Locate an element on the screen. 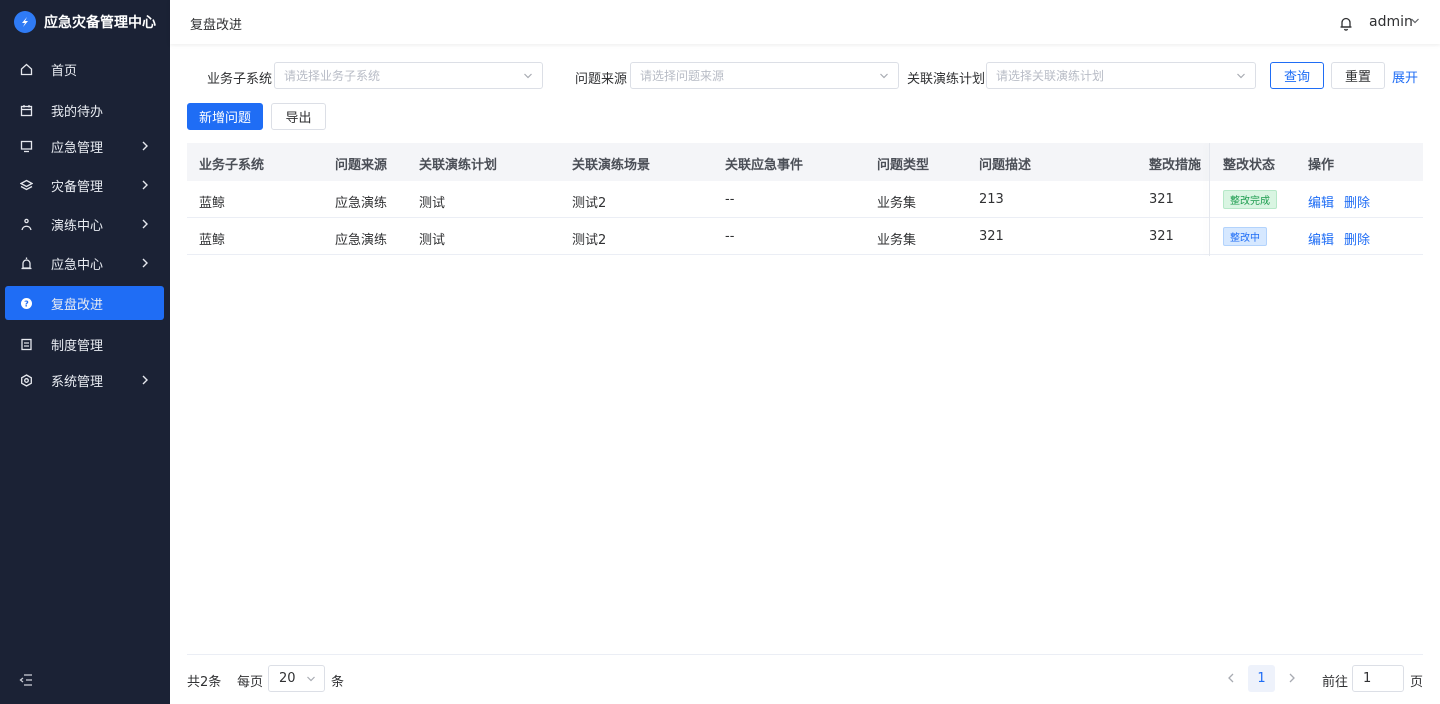 This screenshot has width=1440, height=704. plan-select: 请选择关联演练计划 is located at coordinates (1121, 75).